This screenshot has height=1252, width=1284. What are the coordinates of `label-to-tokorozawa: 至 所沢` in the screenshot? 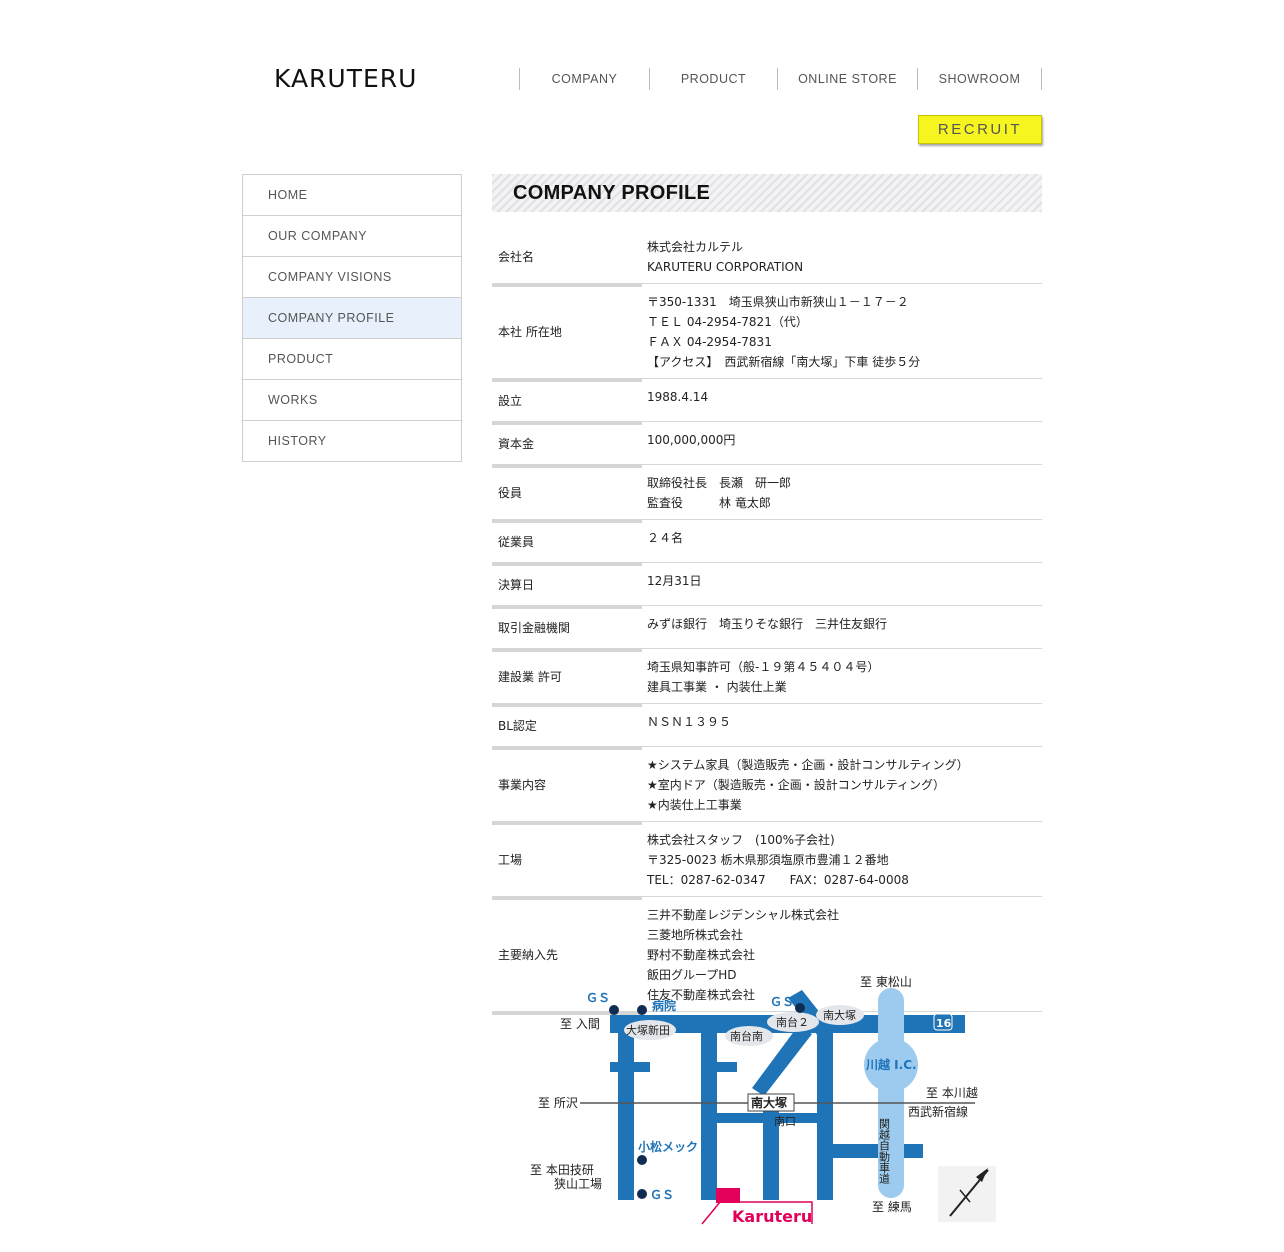 It's located at (558, 1103).